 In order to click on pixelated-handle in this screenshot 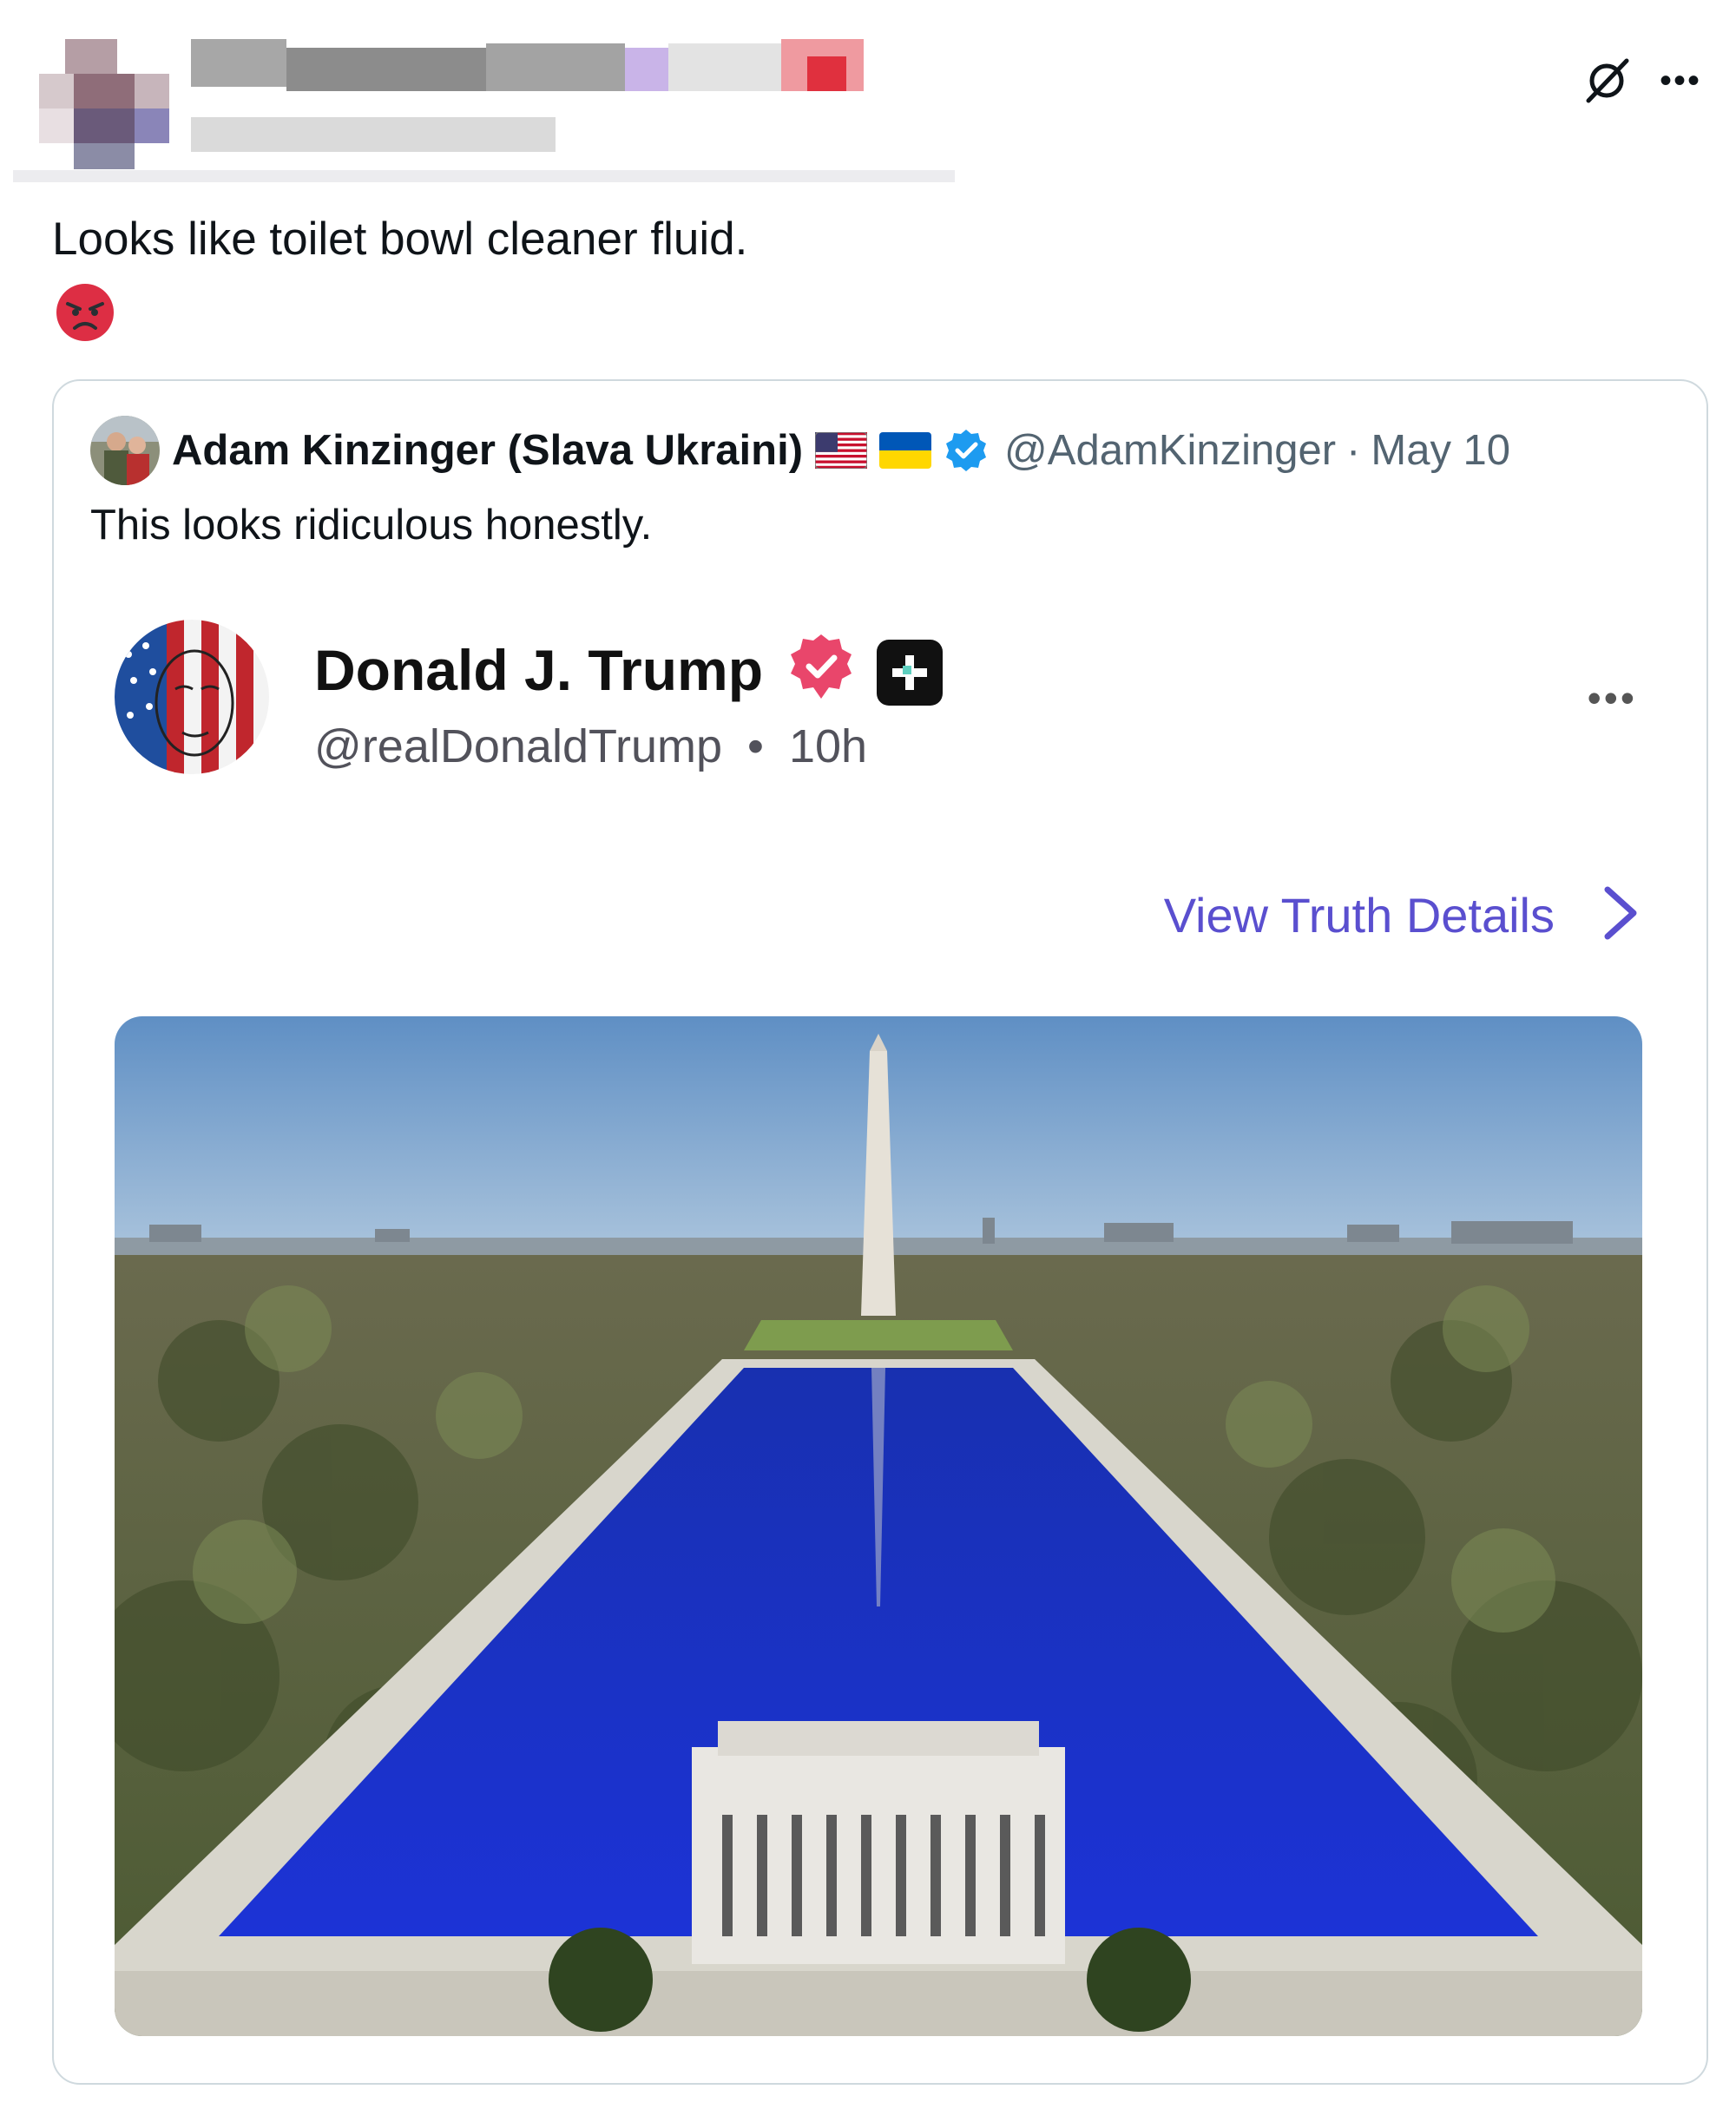, I will do `click(373, 135)`.